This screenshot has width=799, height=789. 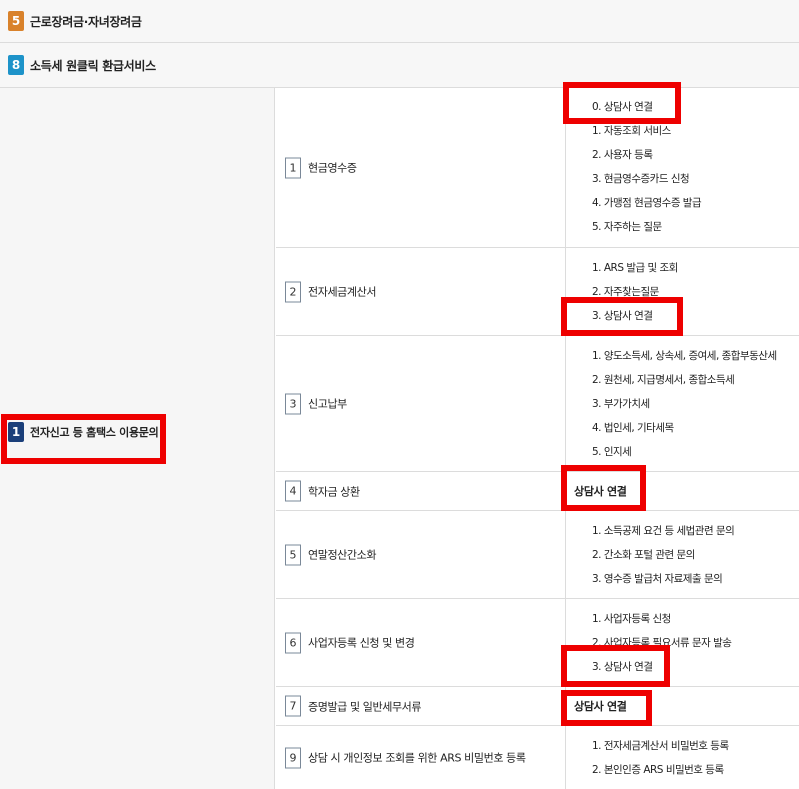 I want to click on sub-item: 2. 본인인증 ARS 비밀번호 등록, so click(x=658, y=769).